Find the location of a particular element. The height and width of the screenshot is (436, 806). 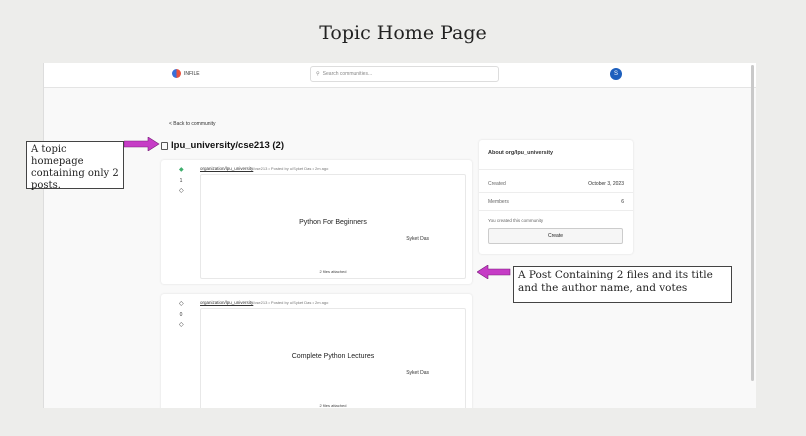

created-value: October 3, 2023 is located at coordinates (606, 184).